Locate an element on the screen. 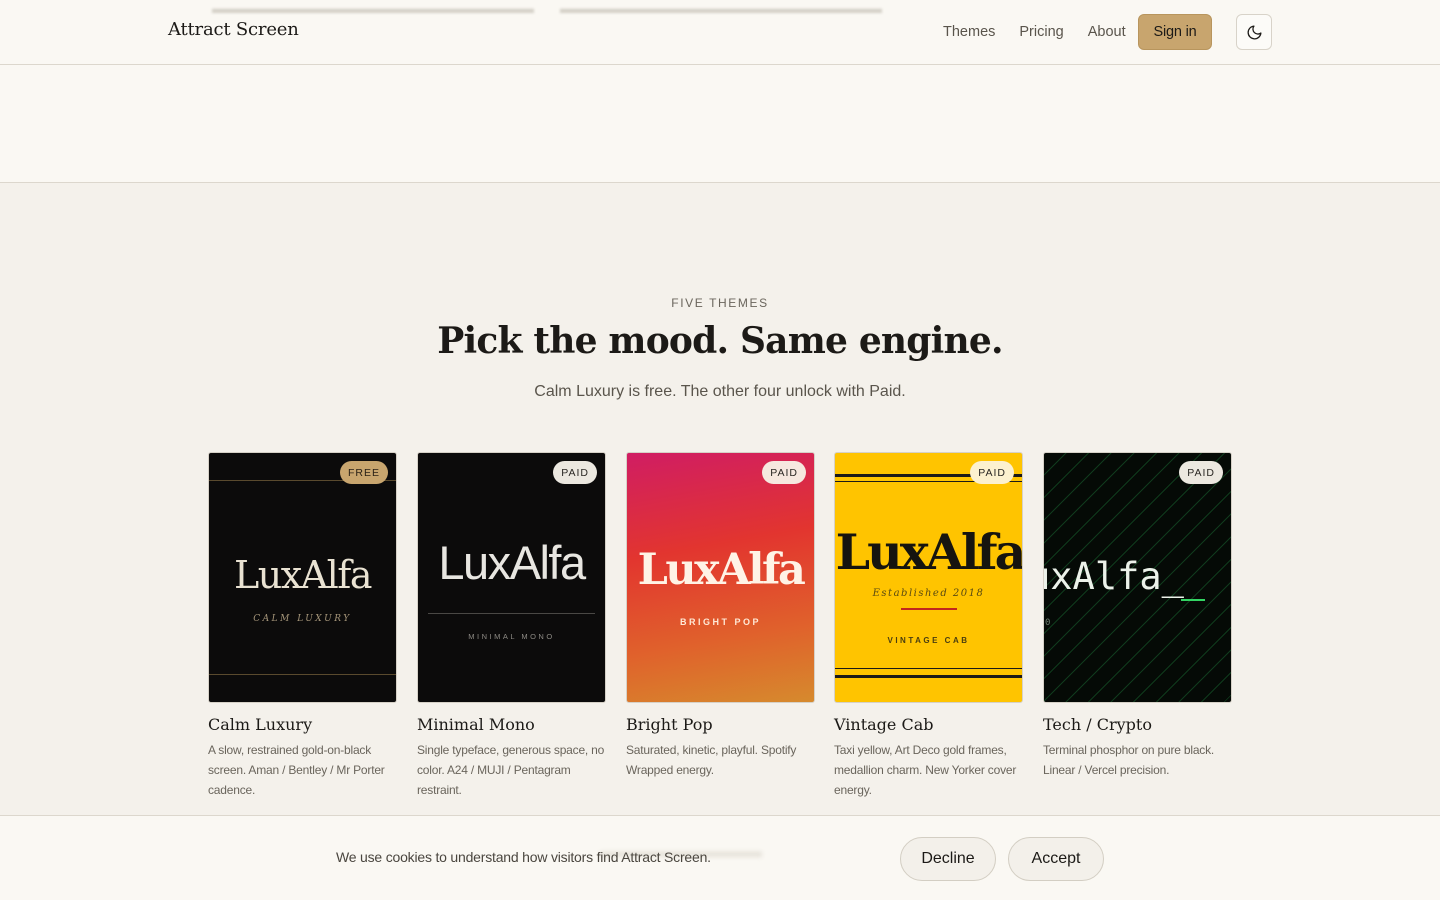 This screenshot has width=1440, height=900. section-title: Pick the mood. Same engine. is located at coordinates (720, 341).